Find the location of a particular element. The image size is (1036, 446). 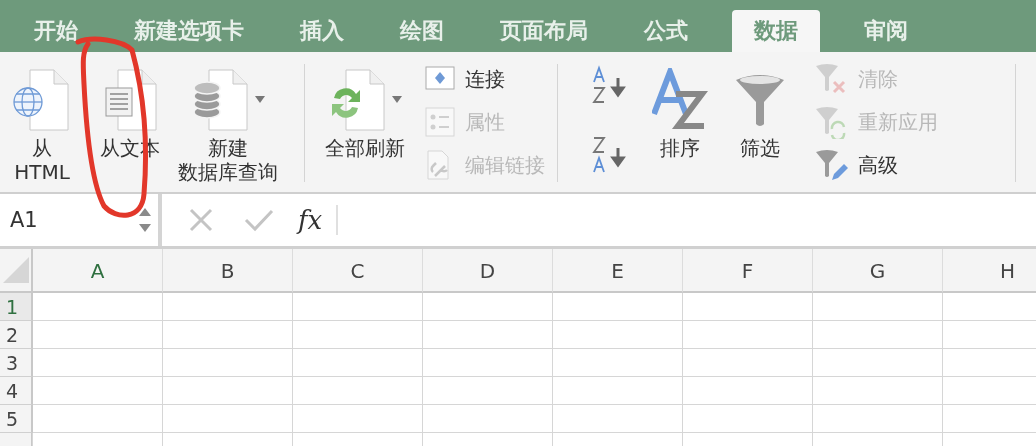

ribbon-button: 从 HTML is located at coordinates (42, 122).